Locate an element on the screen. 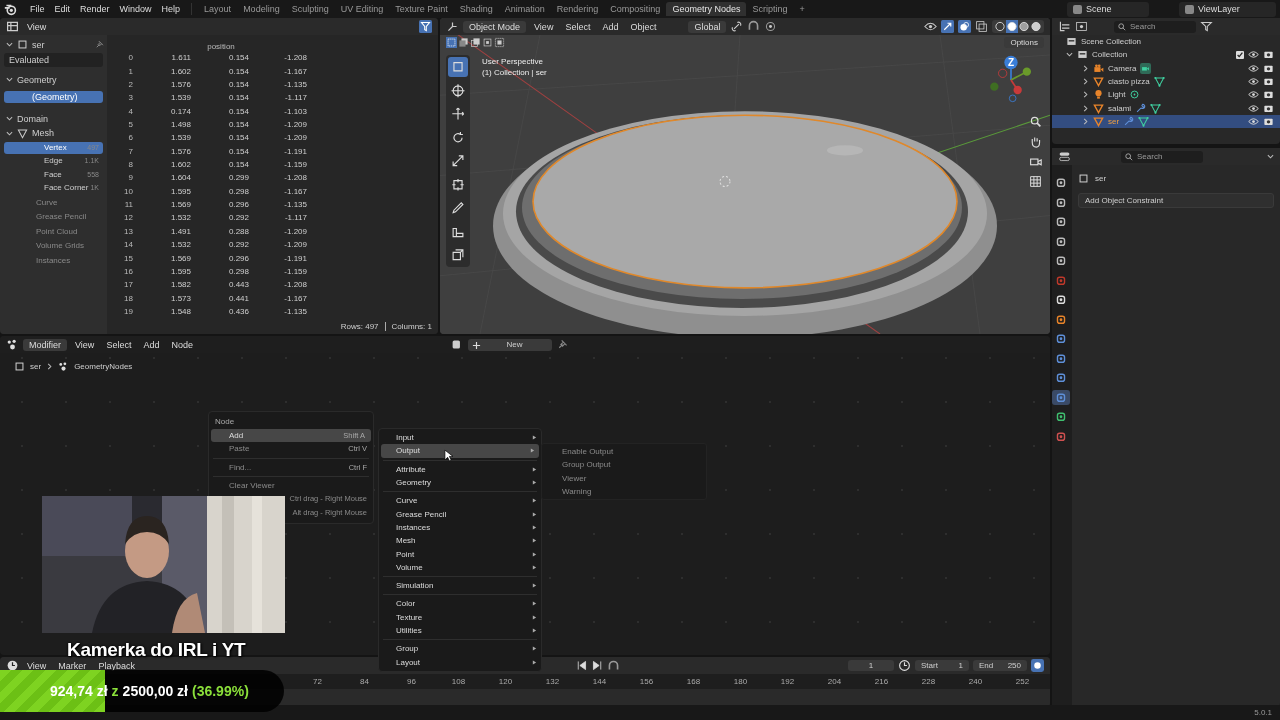 The width and height of the screenshot is (1280, 720). camera-icon is located at coordinates (1035, 161).